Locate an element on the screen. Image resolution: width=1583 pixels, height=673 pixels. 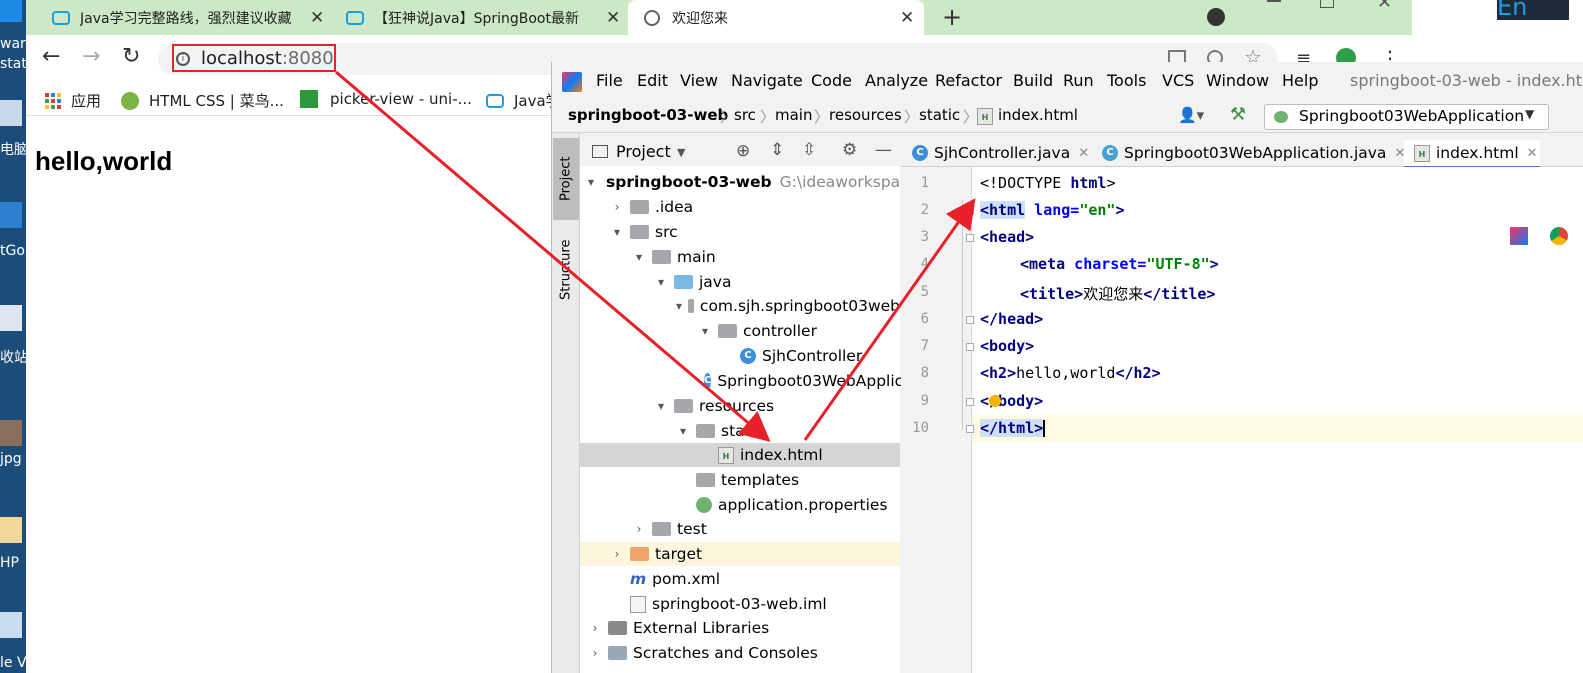
breadcrumb-src: src is located at coordinates (745, 115).